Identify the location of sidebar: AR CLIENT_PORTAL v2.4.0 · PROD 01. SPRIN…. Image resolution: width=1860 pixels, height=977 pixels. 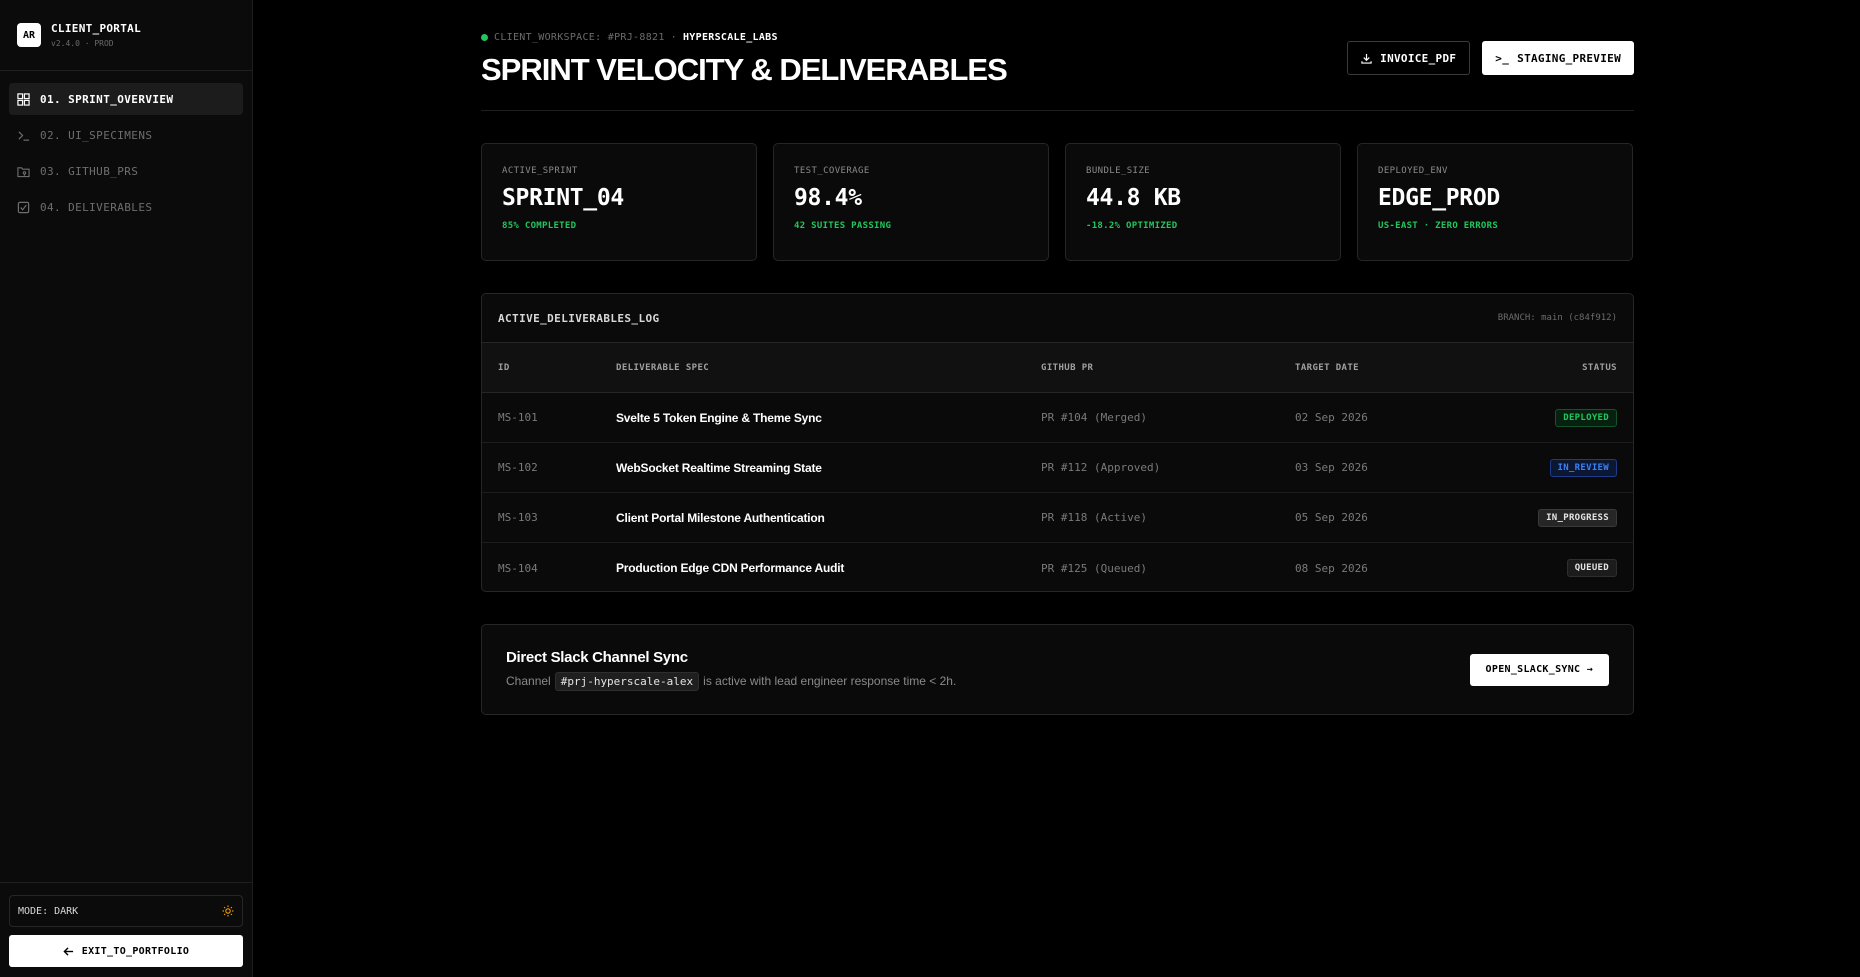
(126, 488).